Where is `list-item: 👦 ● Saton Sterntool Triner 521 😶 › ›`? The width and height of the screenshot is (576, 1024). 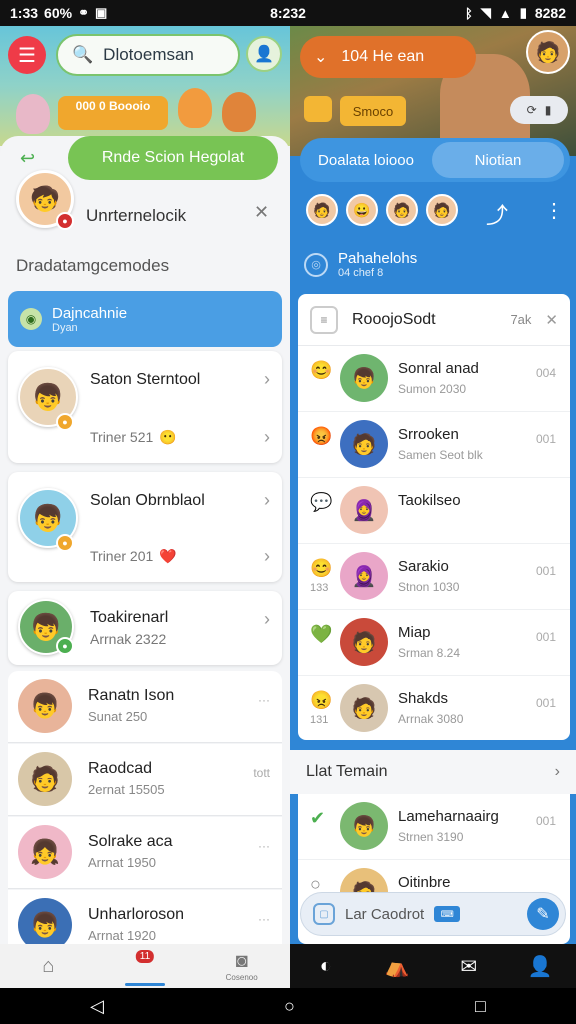
list-item: 👦 ● Saton Sterntool Triner 521 😶 › › is located at coordinates (145, 407).